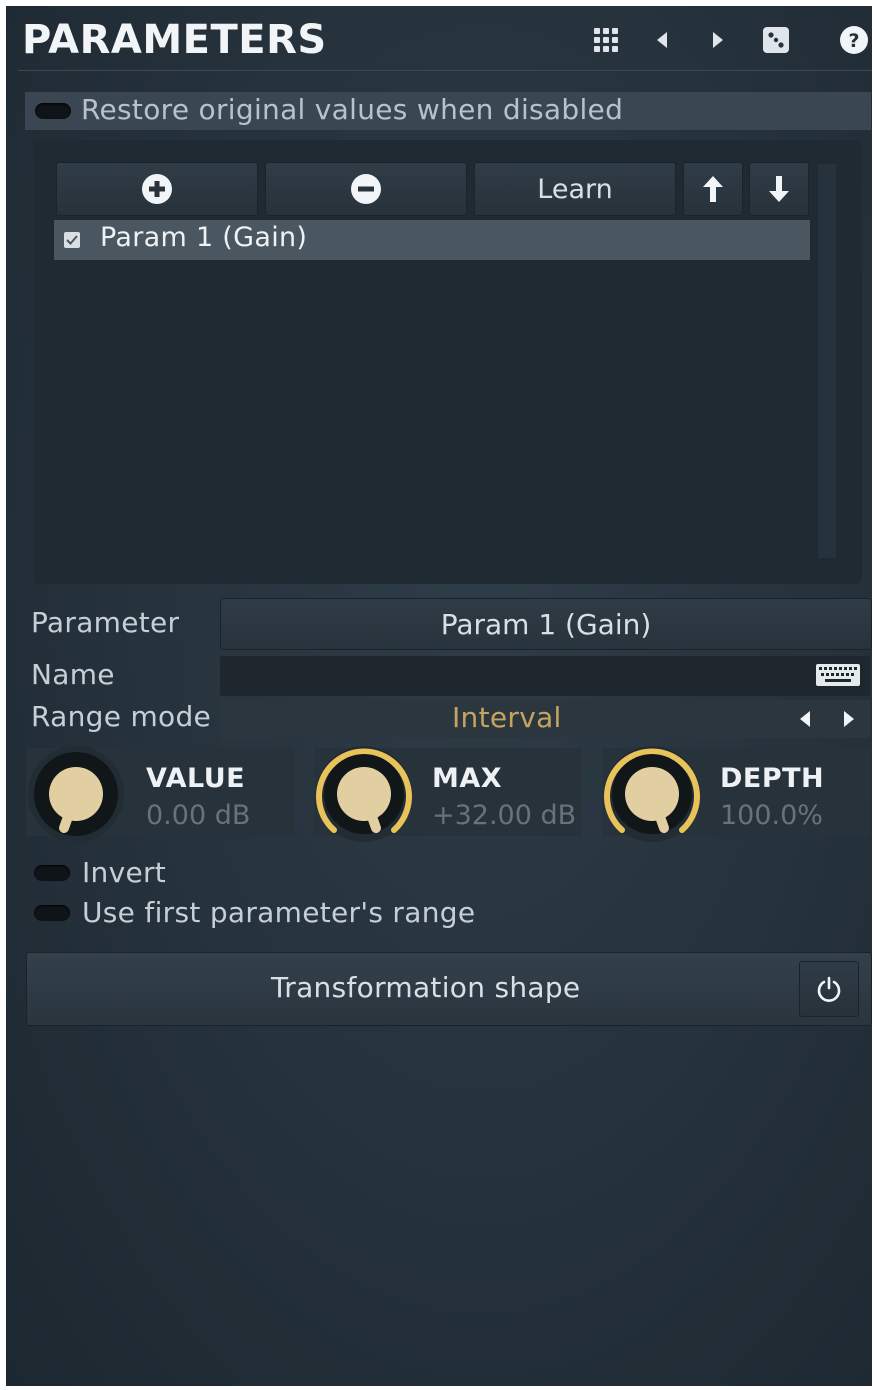  Describe the element at coordinates (105, 622) in the screenshot. I see `parameter-label: Parameter` at that location.